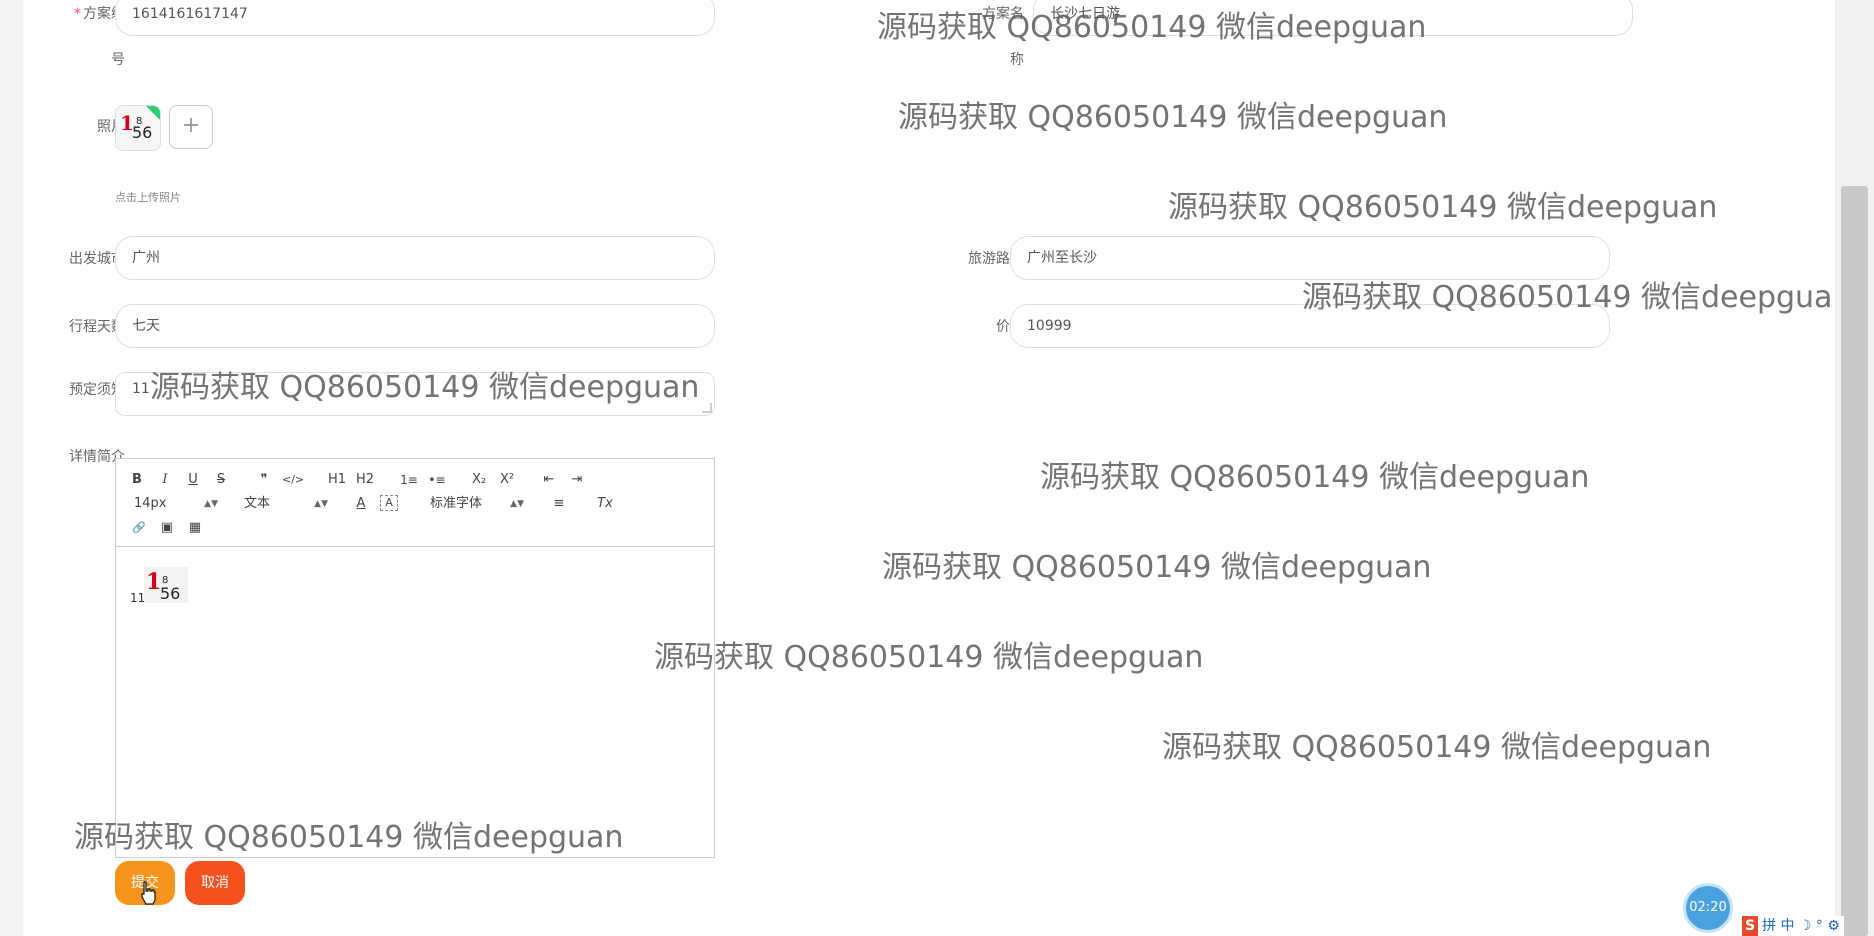  Describe the element at coordinates (77, 14) in the screenshot. I see `required-mark: *` at that location.